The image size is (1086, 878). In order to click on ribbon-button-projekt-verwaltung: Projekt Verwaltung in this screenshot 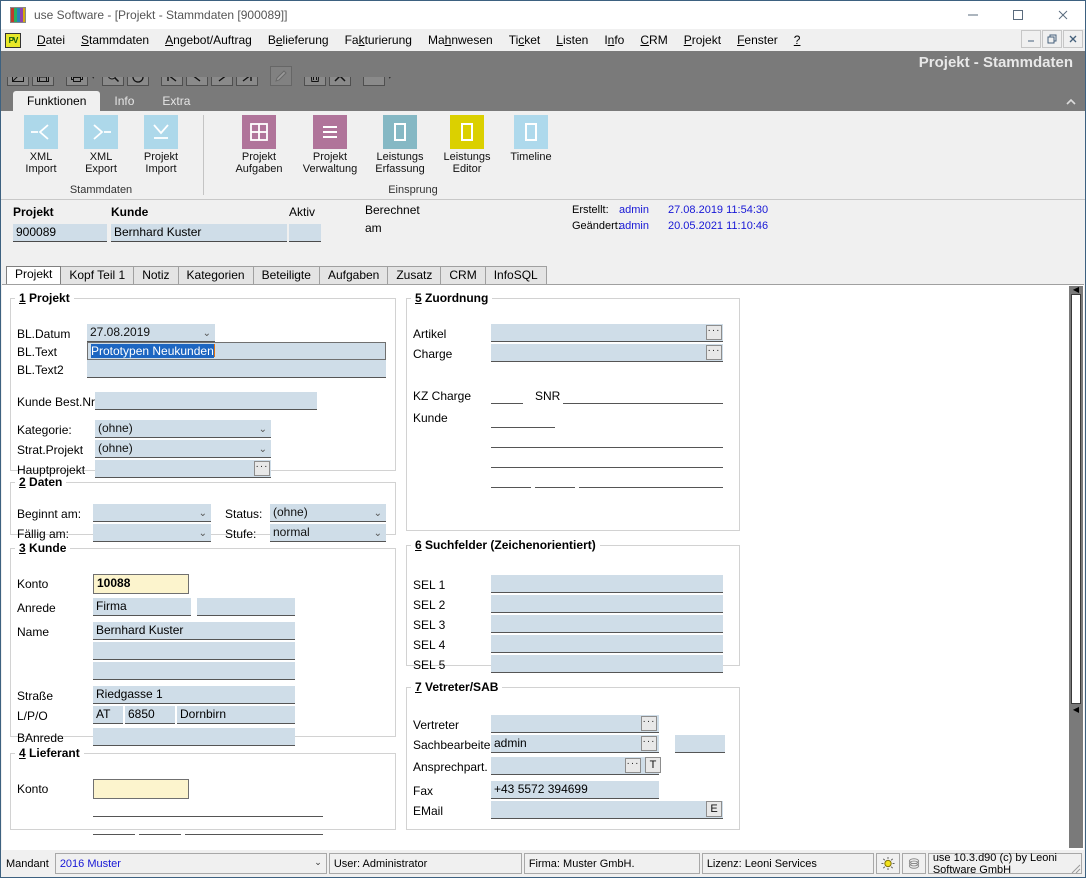, I will do `click(330, 145)`.